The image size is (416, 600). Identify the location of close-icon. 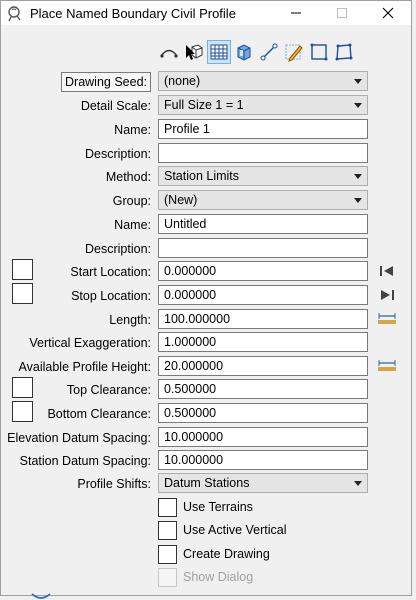
(388, 13).